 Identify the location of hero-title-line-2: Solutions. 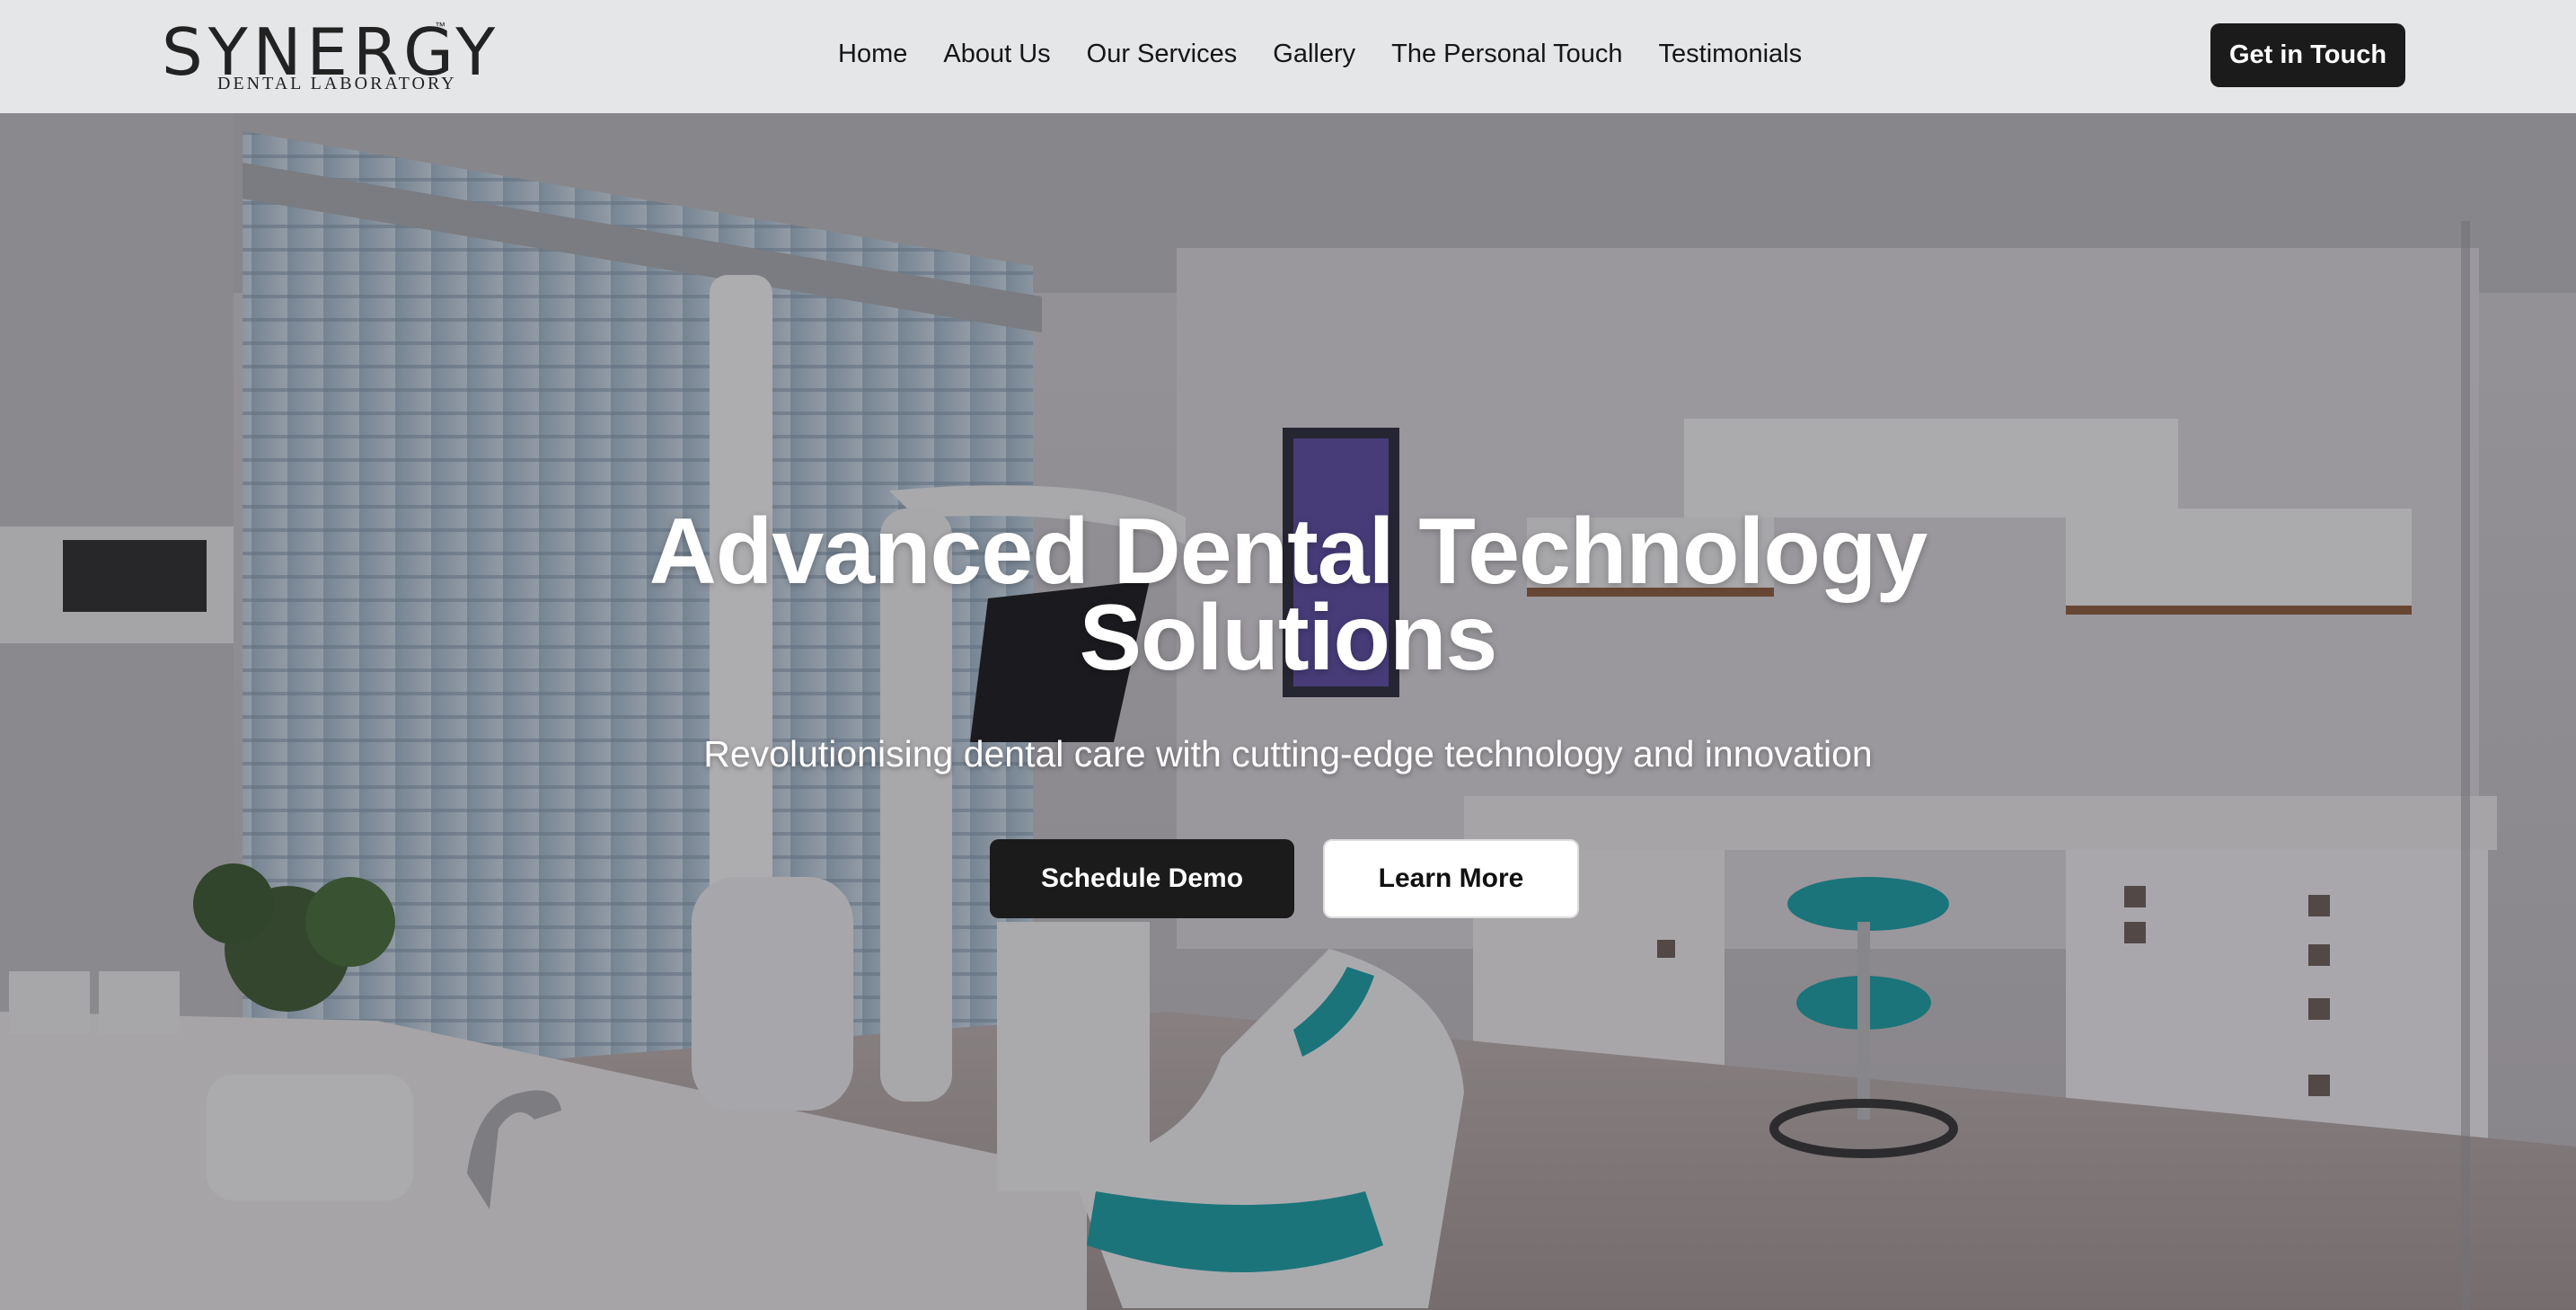
(1288, 638).